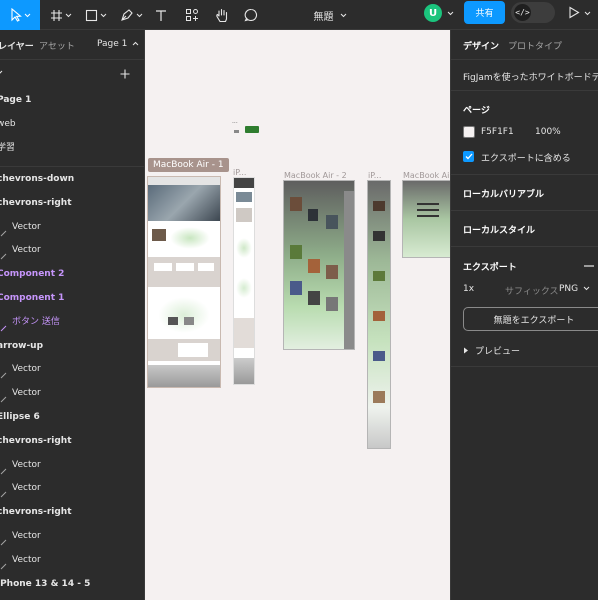 The height and width of the screenshot is (600, 598). I want to click on layer-item: Component 2, so click(72, 275).